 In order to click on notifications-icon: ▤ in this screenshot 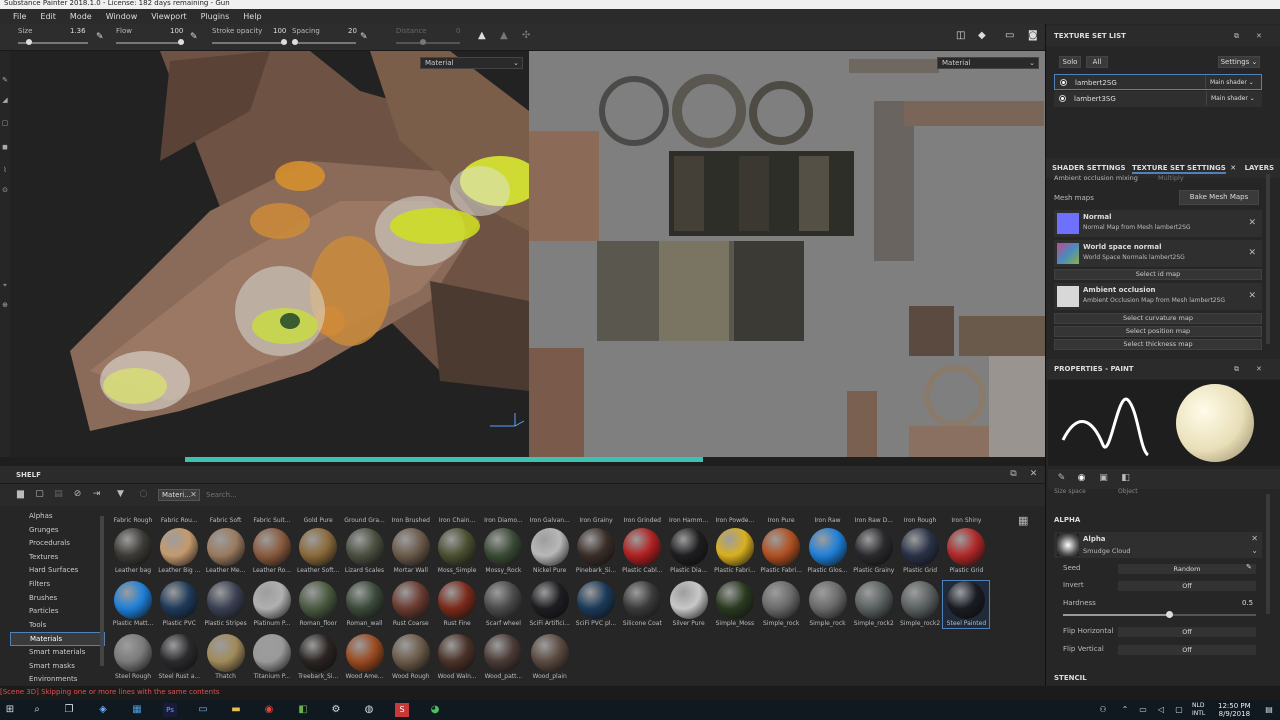, I will do `click(1269, 710)`.